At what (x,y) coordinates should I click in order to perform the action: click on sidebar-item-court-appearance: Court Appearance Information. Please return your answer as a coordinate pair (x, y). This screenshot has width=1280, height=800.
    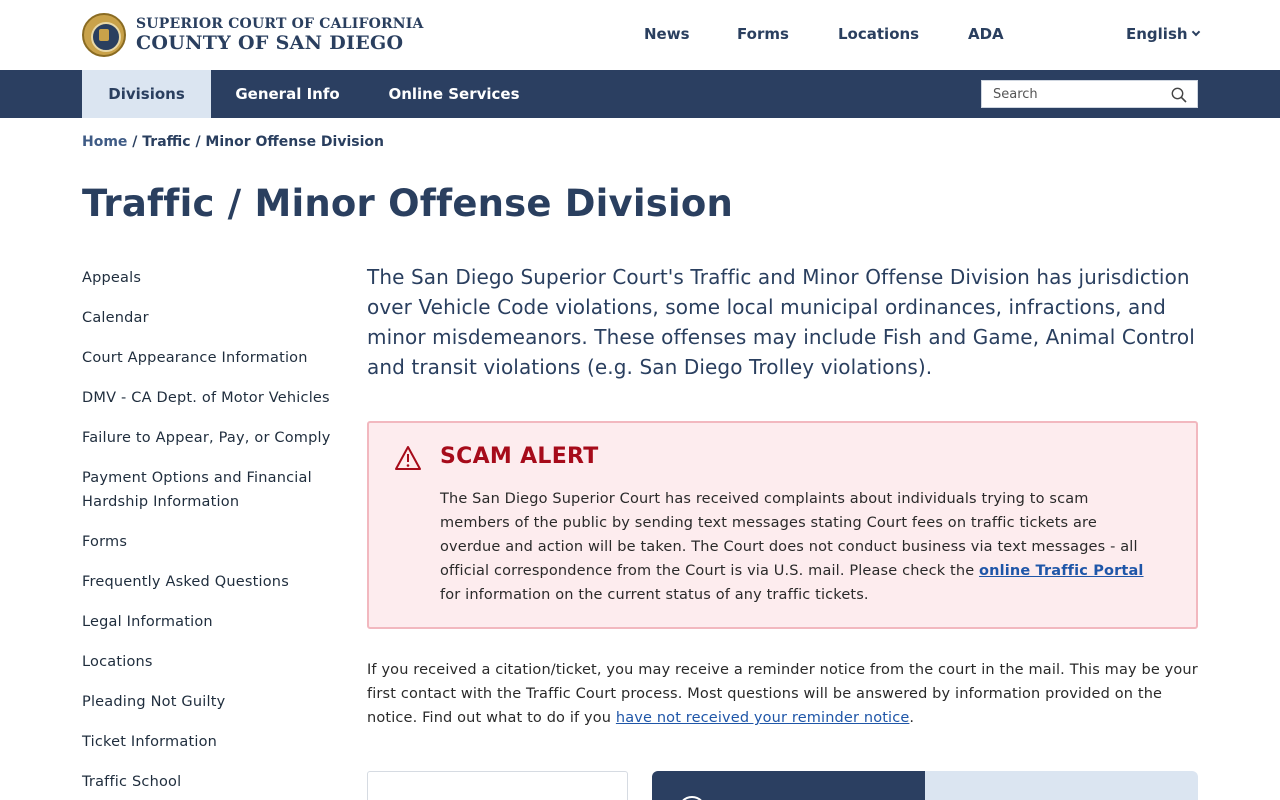
    Looking at the image, I should click on (212, 358).